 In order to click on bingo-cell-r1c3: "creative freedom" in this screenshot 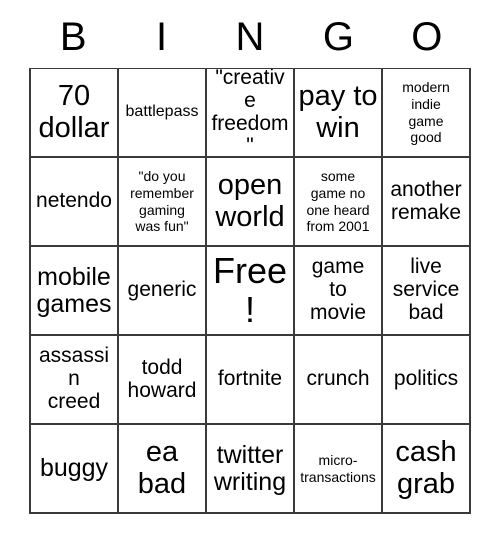, I will do `click(251, 113)`.